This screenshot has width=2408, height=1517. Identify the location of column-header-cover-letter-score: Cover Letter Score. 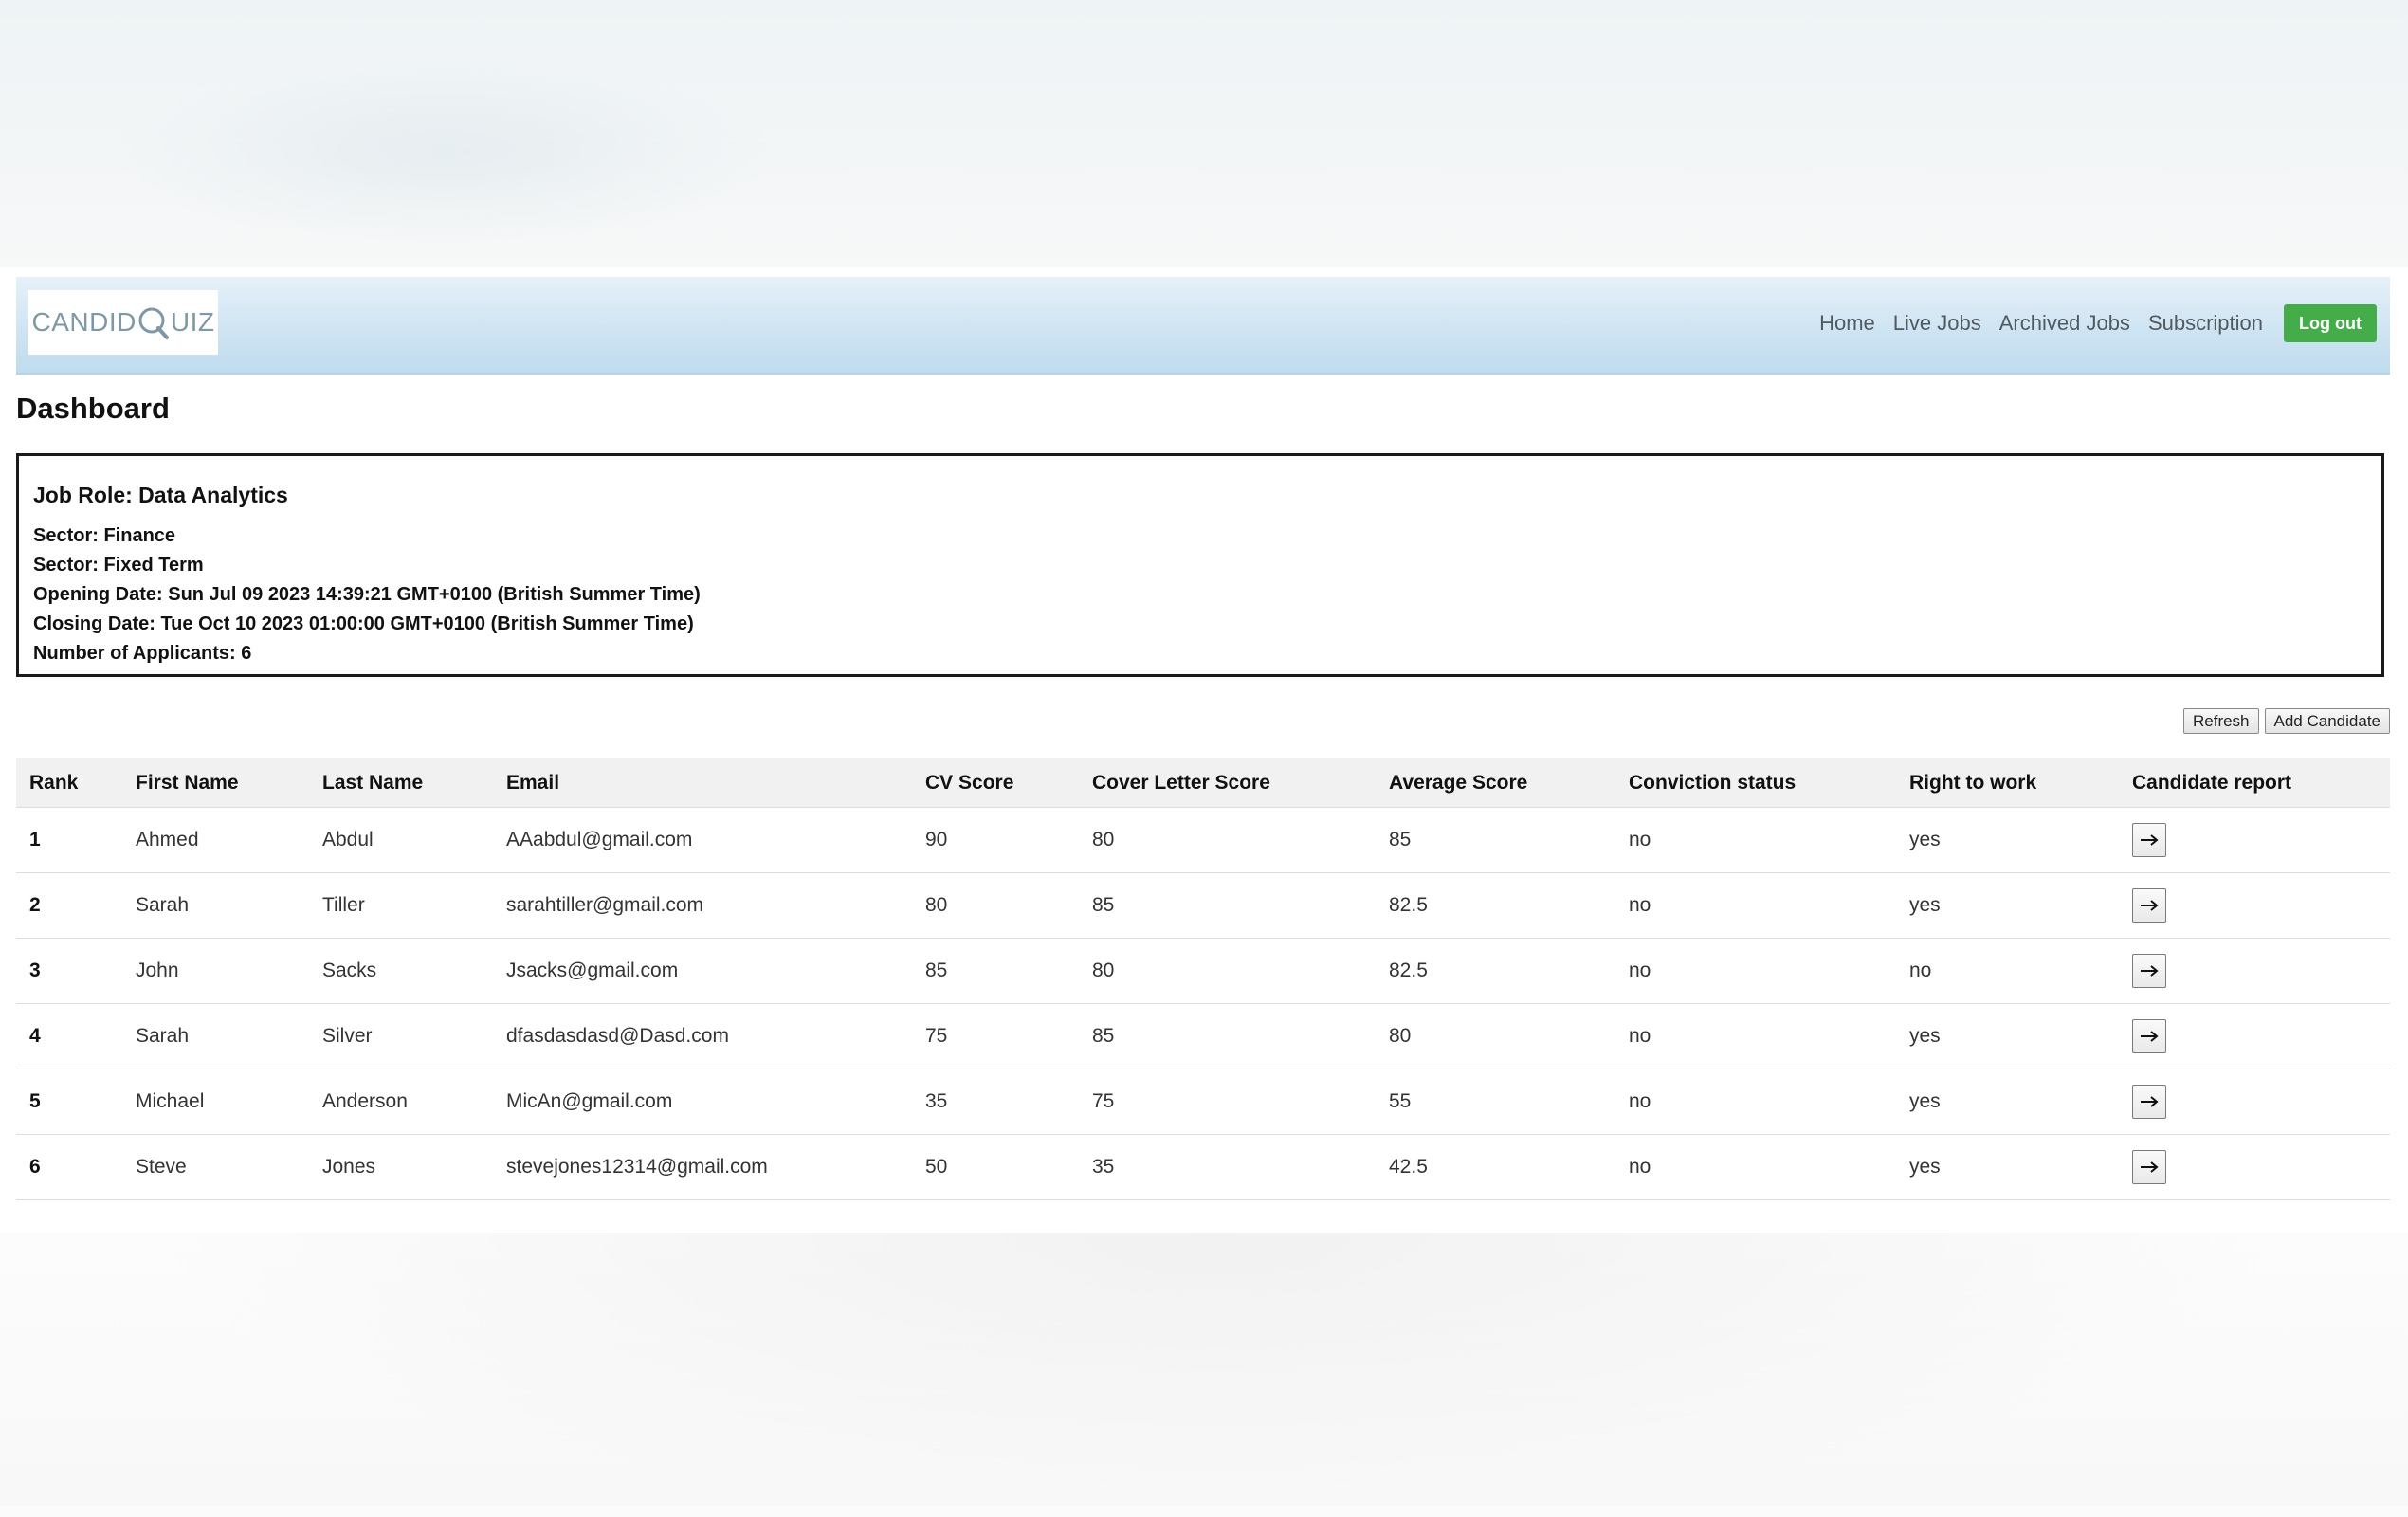
(1227, 783).